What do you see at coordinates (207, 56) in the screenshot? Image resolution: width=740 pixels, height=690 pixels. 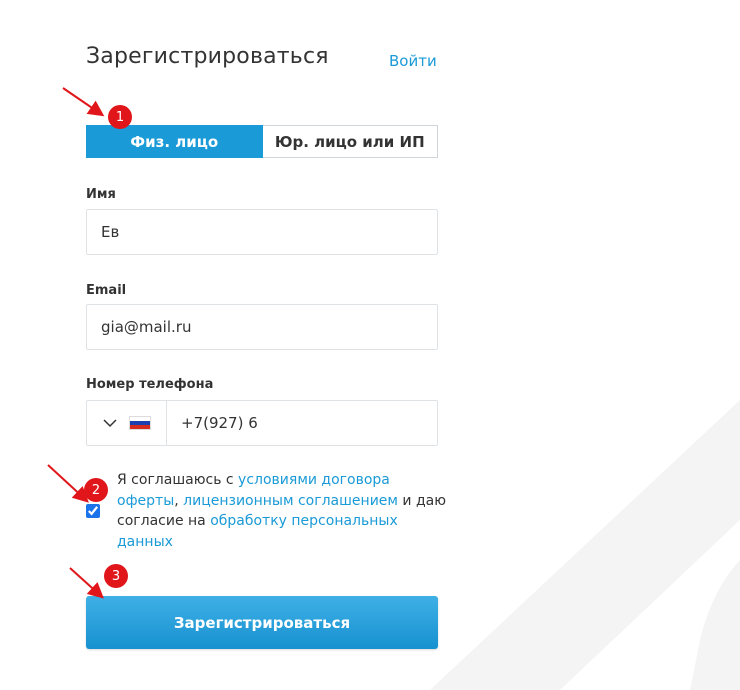 I see `page-title: Зарегистрироваться` at bounding box center [207, 56].